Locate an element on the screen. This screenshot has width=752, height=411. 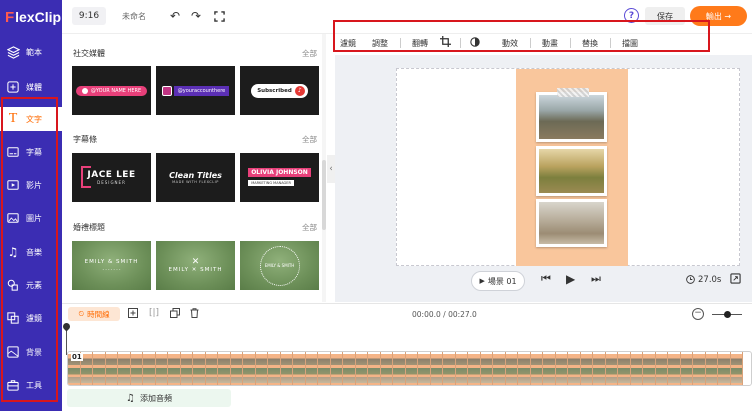
fullscreen-preview-icon is located at coordinates (735, 280).